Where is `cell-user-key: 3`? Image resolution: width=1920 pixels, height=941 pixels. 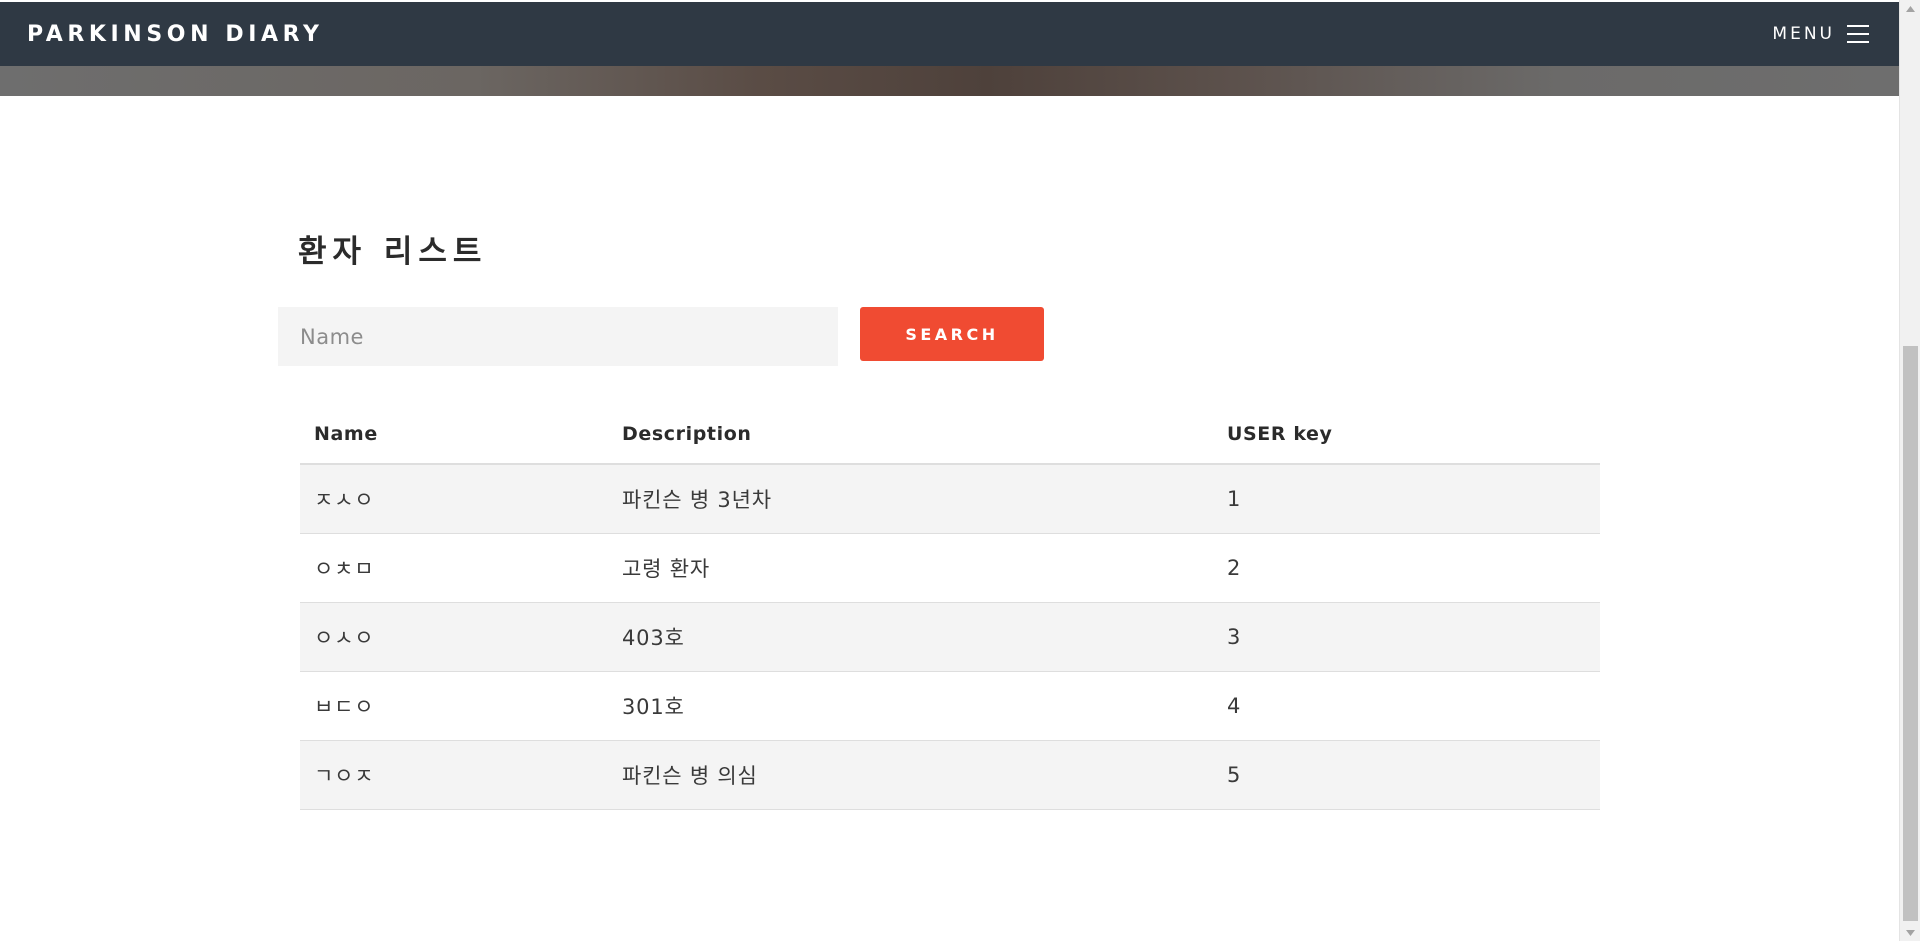
cell-user-key: 3 is located at coordinates (1406, 637).